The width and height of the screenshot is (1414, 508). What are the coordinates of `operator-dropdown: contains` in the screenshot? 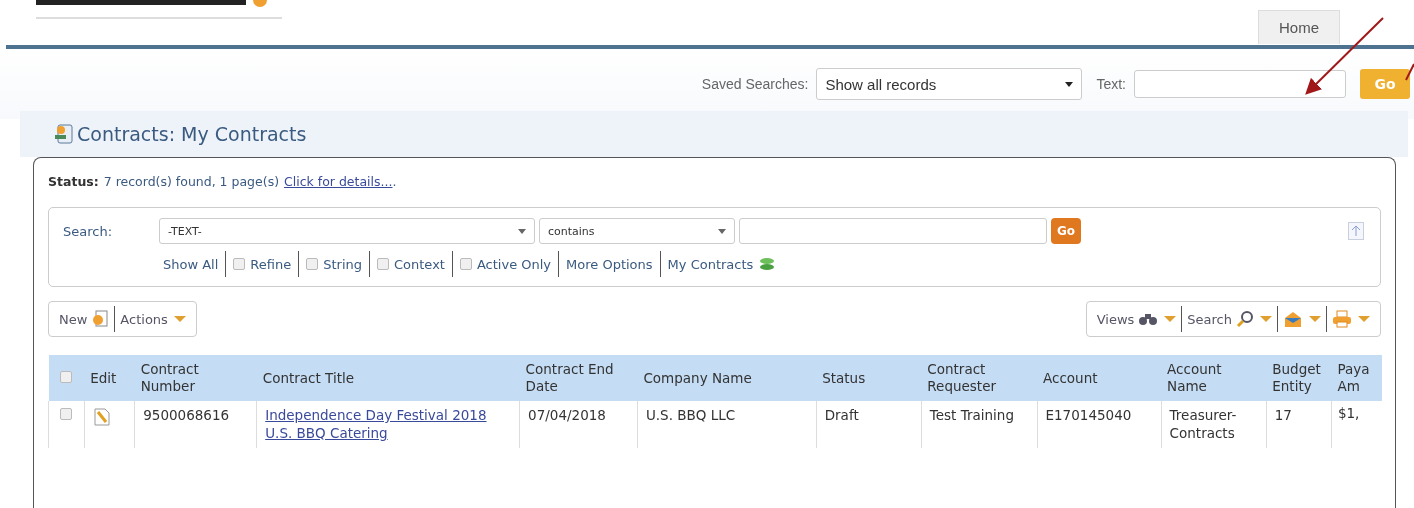 It's located at (637, 231).